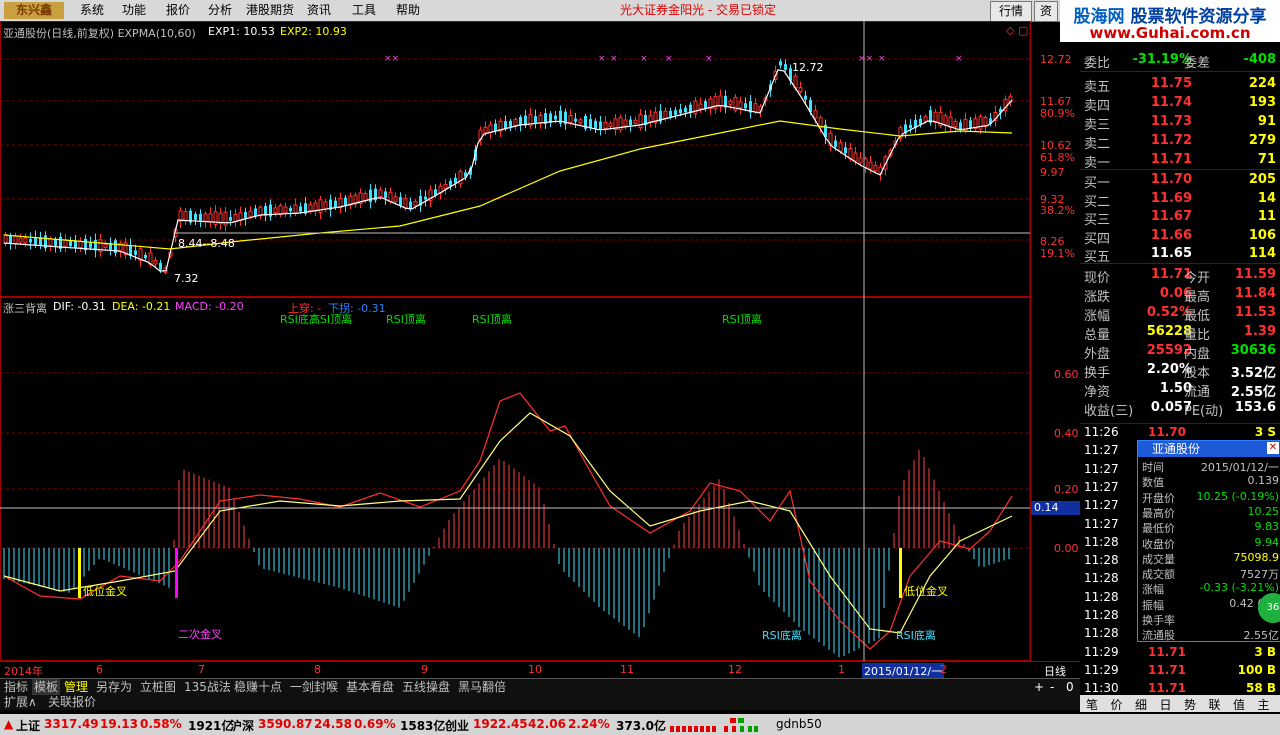 Image resolution: width=1280 pixels, height=735 pixels. I want to click on related-quote-button: 关联报价, so click(72, 702).